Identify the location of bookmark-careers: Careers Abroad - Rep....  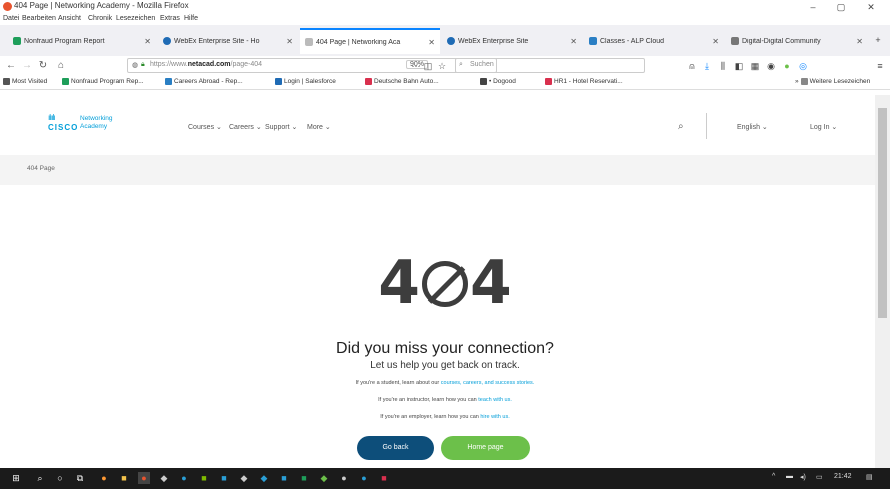
(204, 81).